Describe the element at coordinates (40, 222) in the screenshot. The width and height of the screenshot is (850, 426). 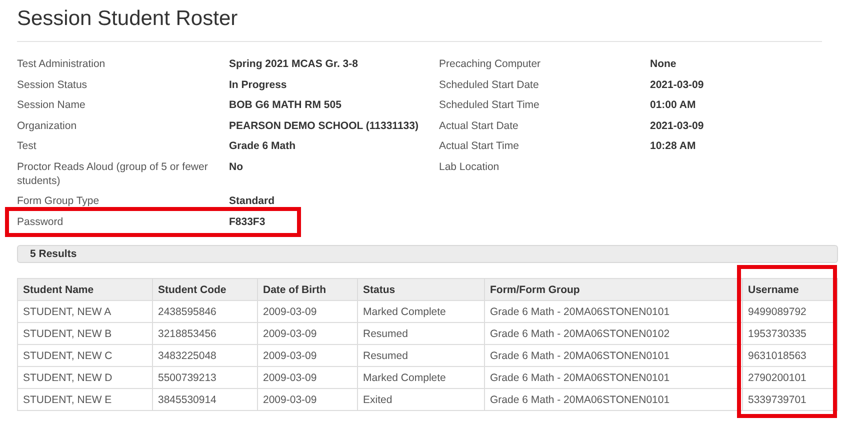
I see `field-label: Password` at that location.